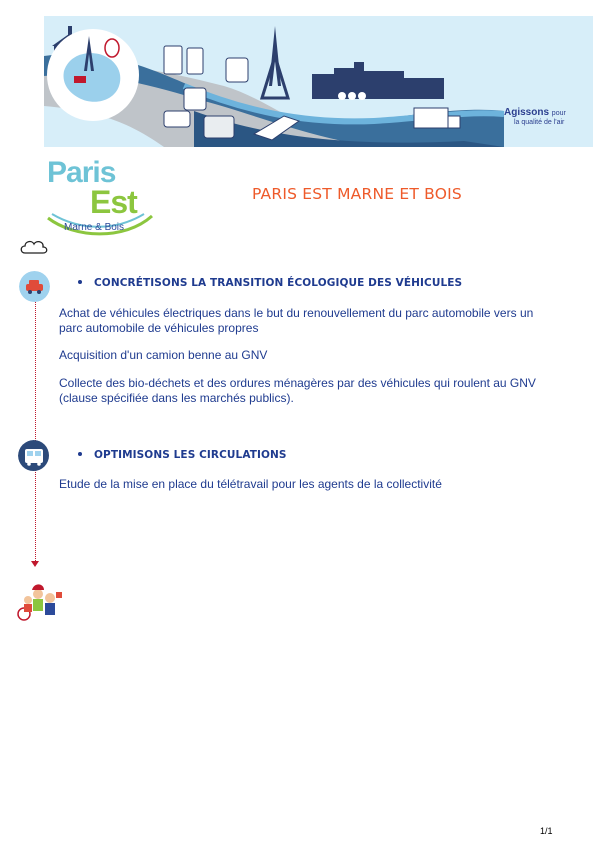  Describe the element at coordinates (535, 112) in the screenshot. I see `badge-title: Agissons pour` at that location.